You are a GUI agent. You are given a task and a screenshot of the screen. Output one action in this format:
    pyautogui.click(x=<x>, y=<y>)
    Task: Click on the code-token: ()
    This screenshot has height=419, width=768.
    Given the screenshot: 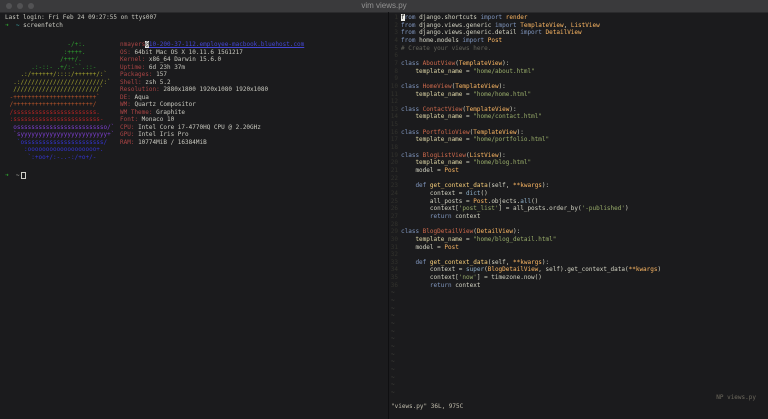 What is the action you would take?
    pyautogui.click(x=484, y=193)
    